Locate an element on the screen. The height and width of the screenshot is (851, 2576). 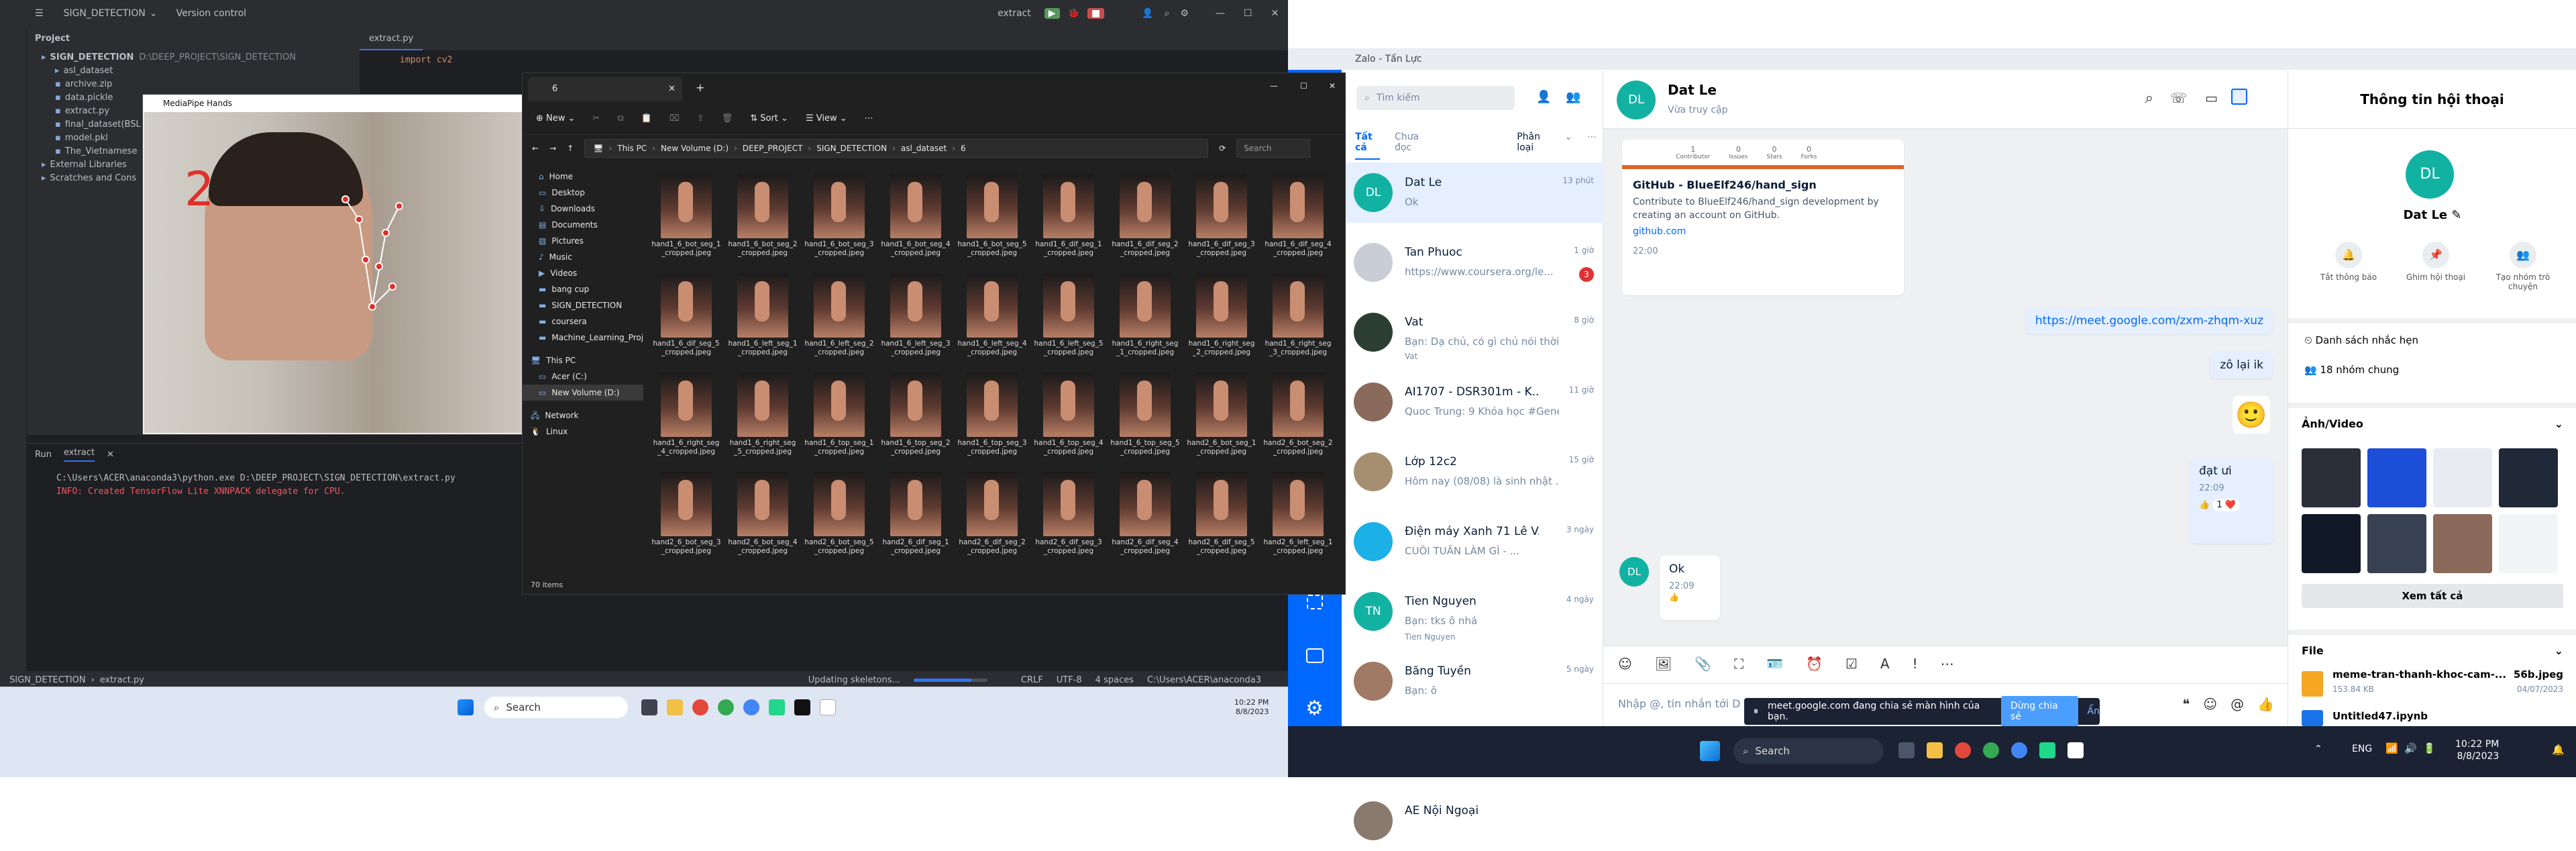
stop-button: ■ is located at coordinates (1096, 14).